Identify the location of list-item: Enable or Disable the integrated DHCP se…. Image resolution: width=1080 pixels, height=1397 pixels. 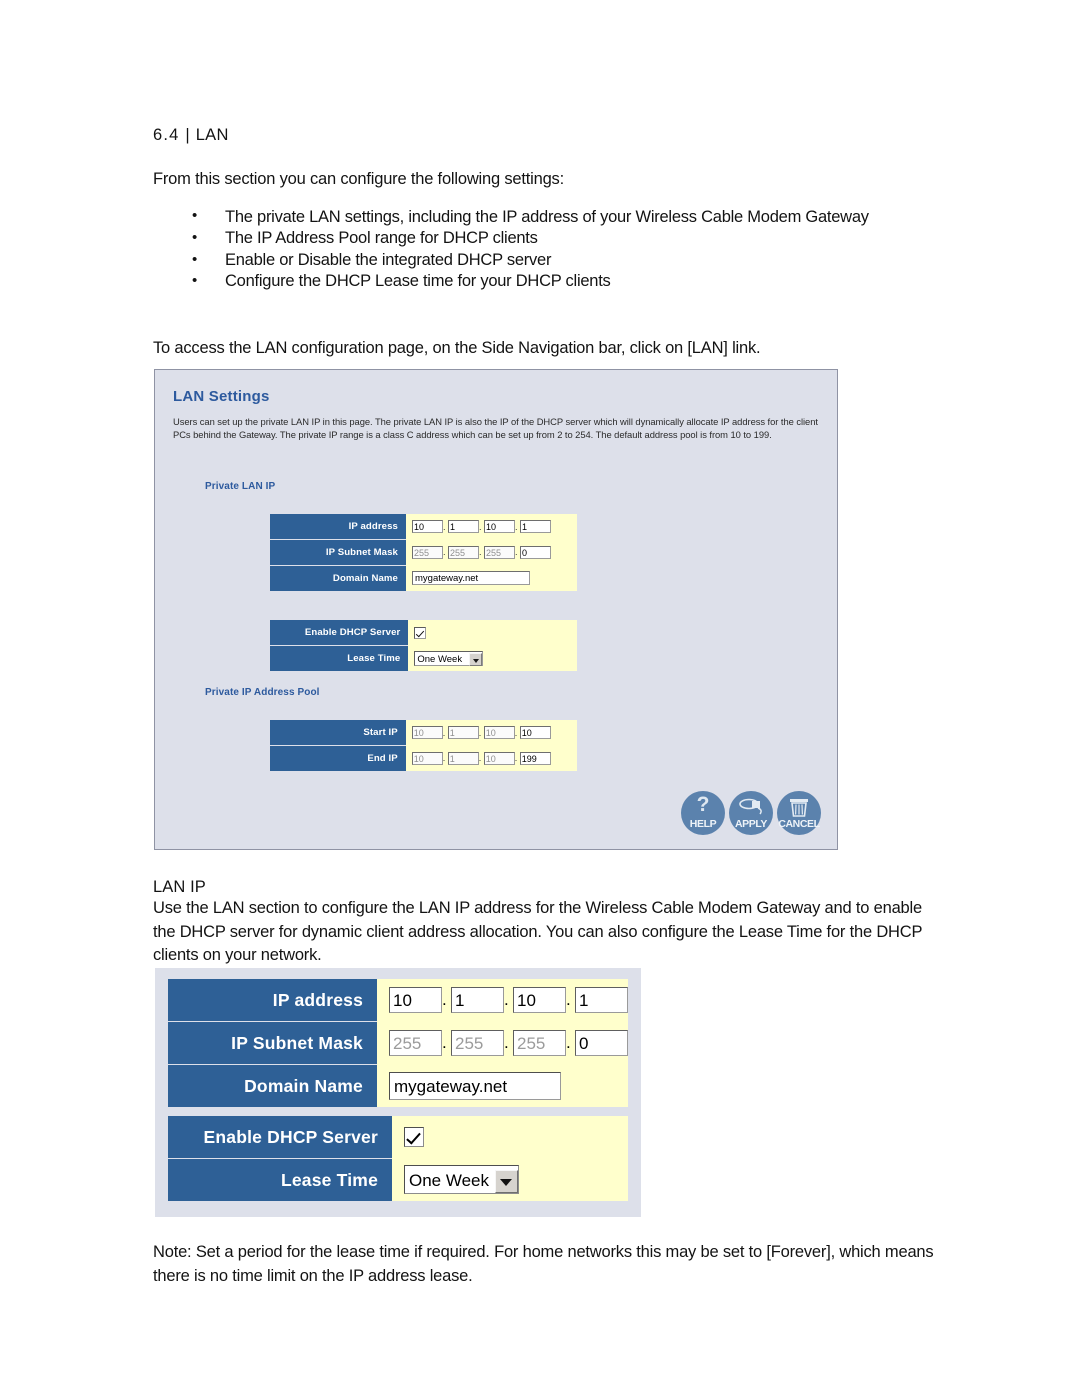
(543, 260).